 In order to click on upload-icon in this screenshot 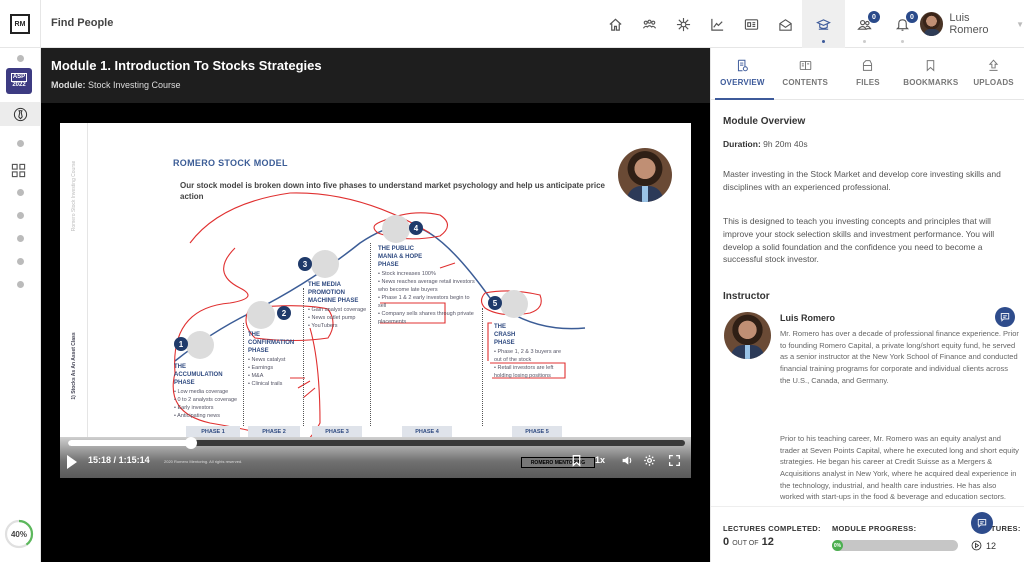, I will do `click(993, 65)`.